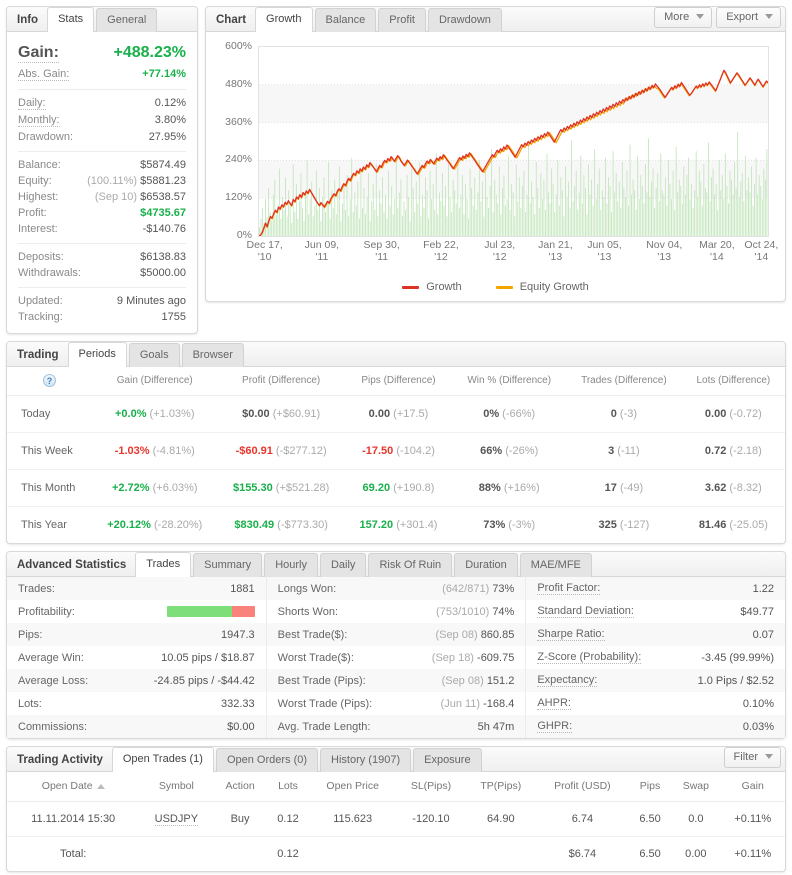 Image resolution: width=792 pixels, height=875 pixels. I want to click on periods-help-header: ?, so click(49, 381).